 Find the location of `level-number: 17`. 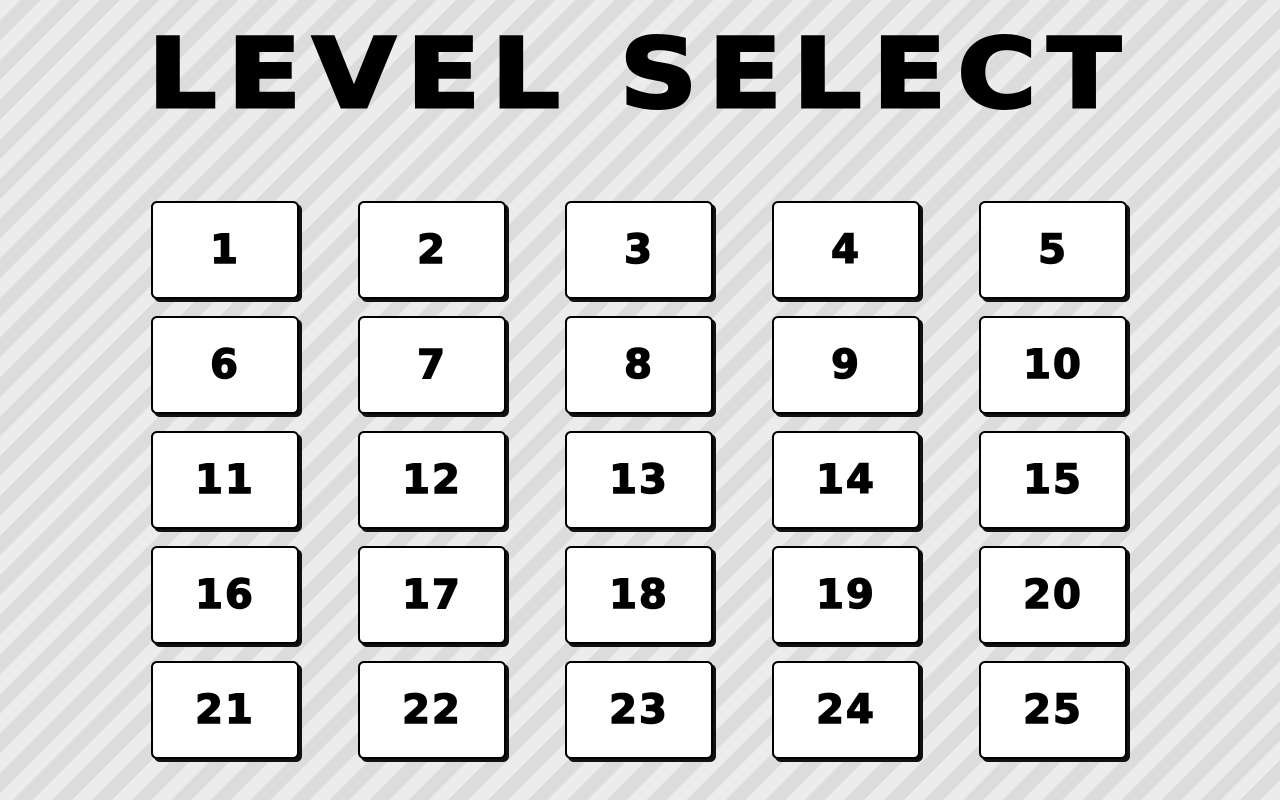

level-number: 17 is located at coordinates (431, 595).